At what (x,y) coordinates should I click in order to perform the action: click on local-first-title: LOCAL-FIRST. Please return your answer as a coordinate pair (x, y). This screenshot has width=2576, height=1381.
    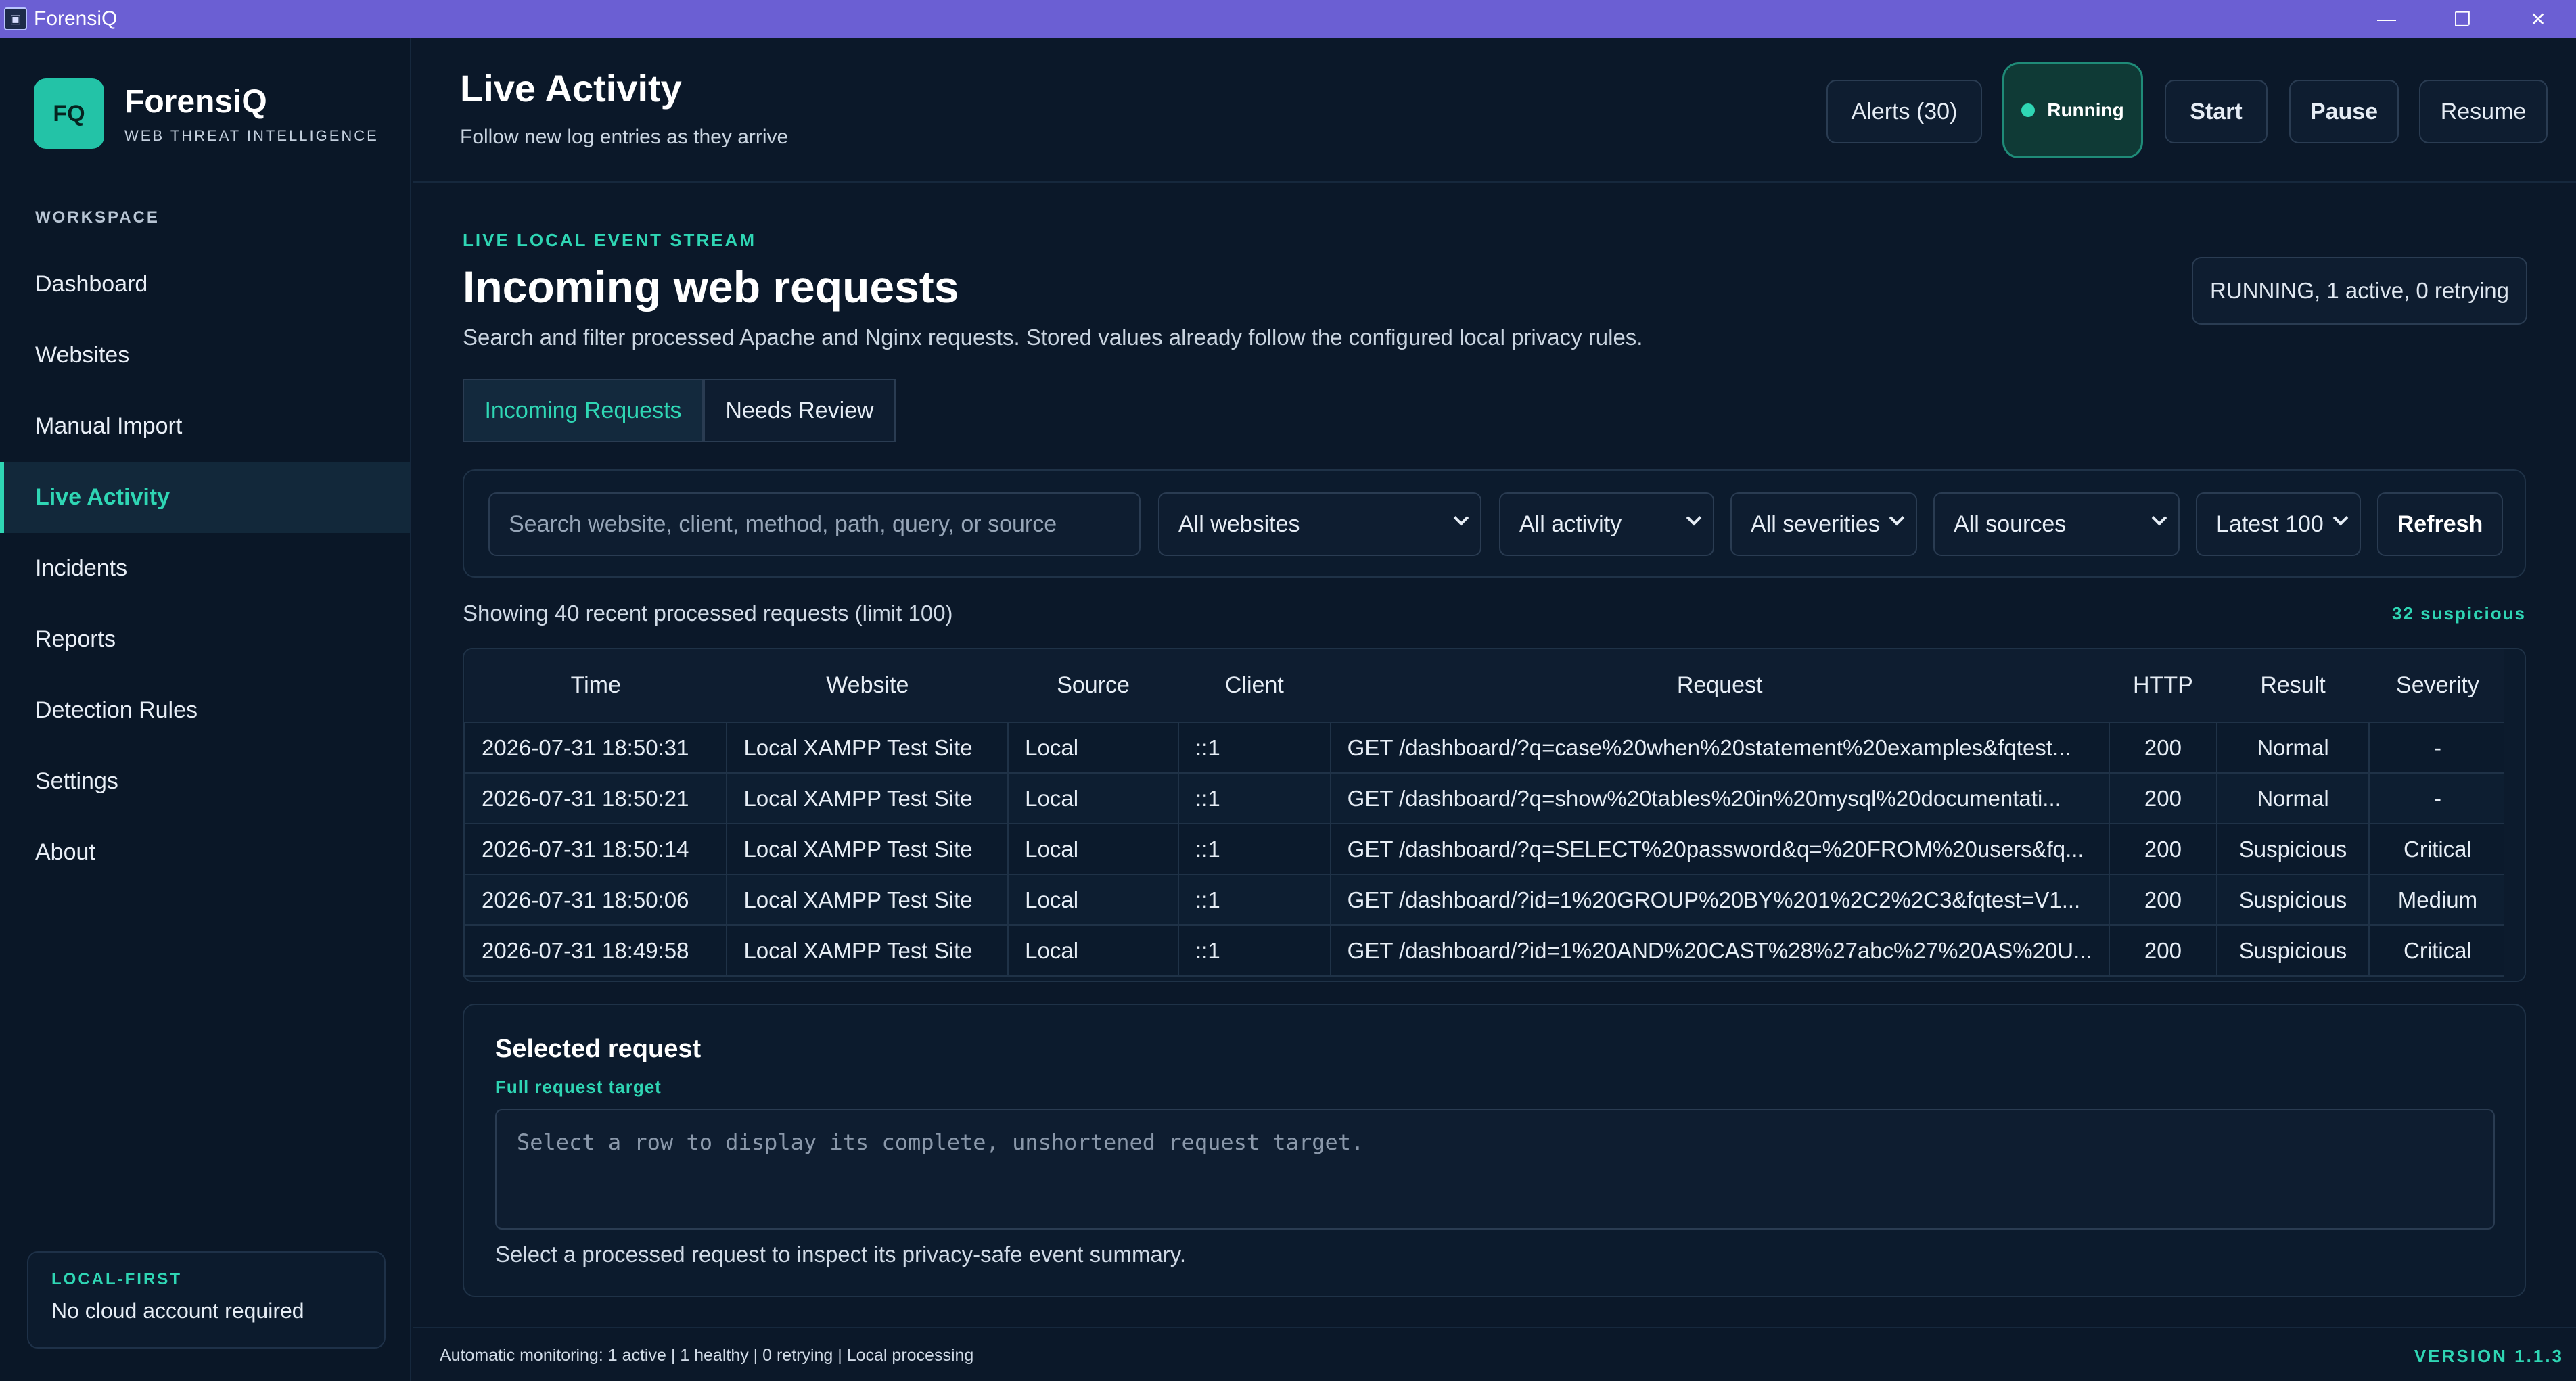
    Looking at the image, I should click on (116, 1279).